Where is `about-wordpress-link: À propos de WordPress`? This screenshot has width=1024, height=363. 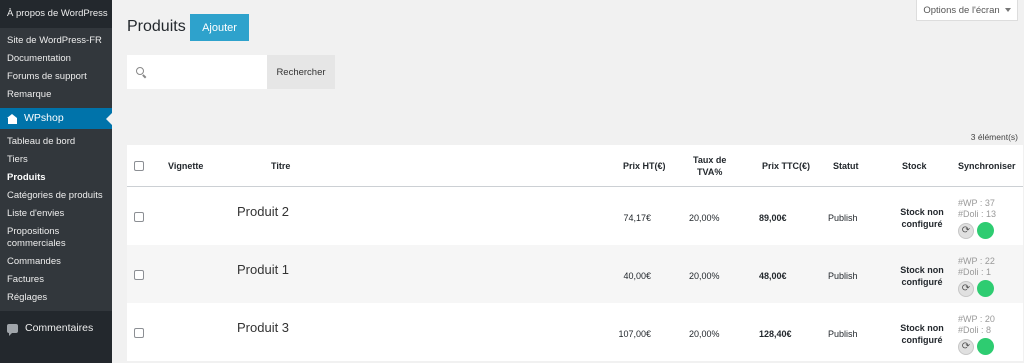
about-wordpress-link: À propos de WordPress is located at coordinates (56, 14).